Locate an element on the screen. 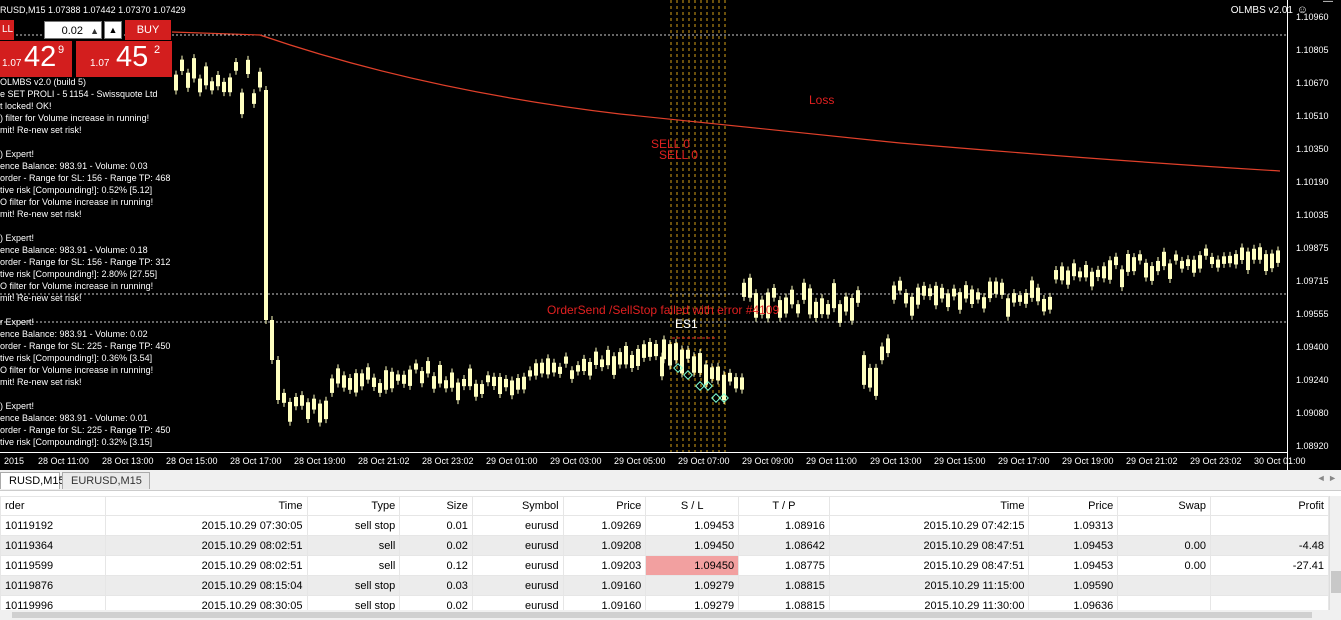 The height and width of the screenshot is (620, 1341). tab-scroll-arrows-icon: ◄ ► is located at coordinates (1327, 478).